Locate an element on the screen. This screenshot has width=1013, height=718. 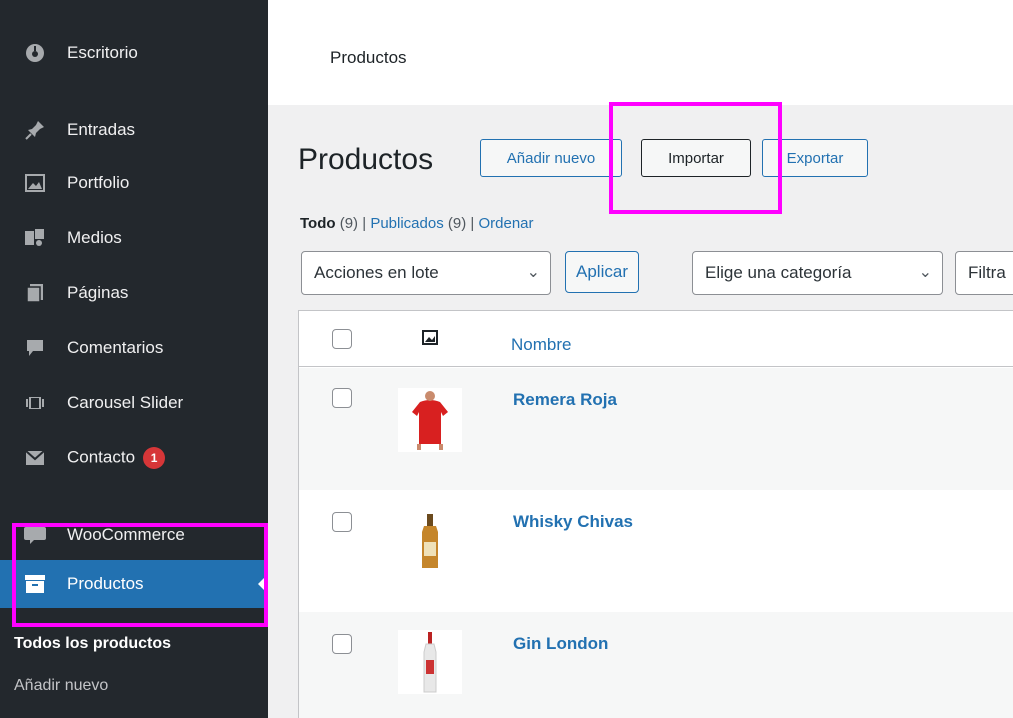
comment-icon is located at coordinates (35, 348).